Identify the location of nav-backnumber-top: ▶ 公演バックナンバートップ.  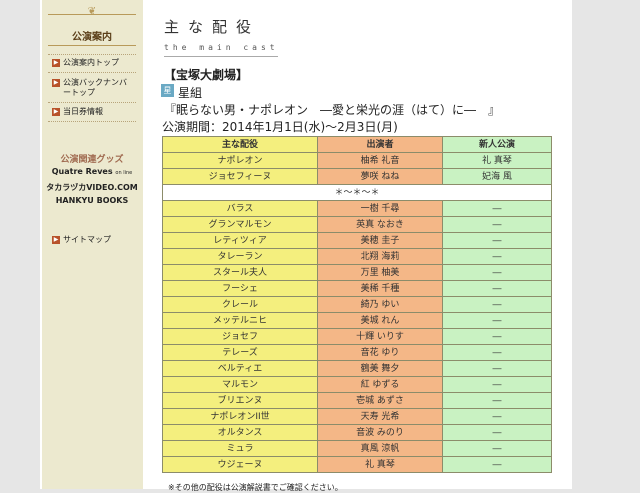
(92, 88).